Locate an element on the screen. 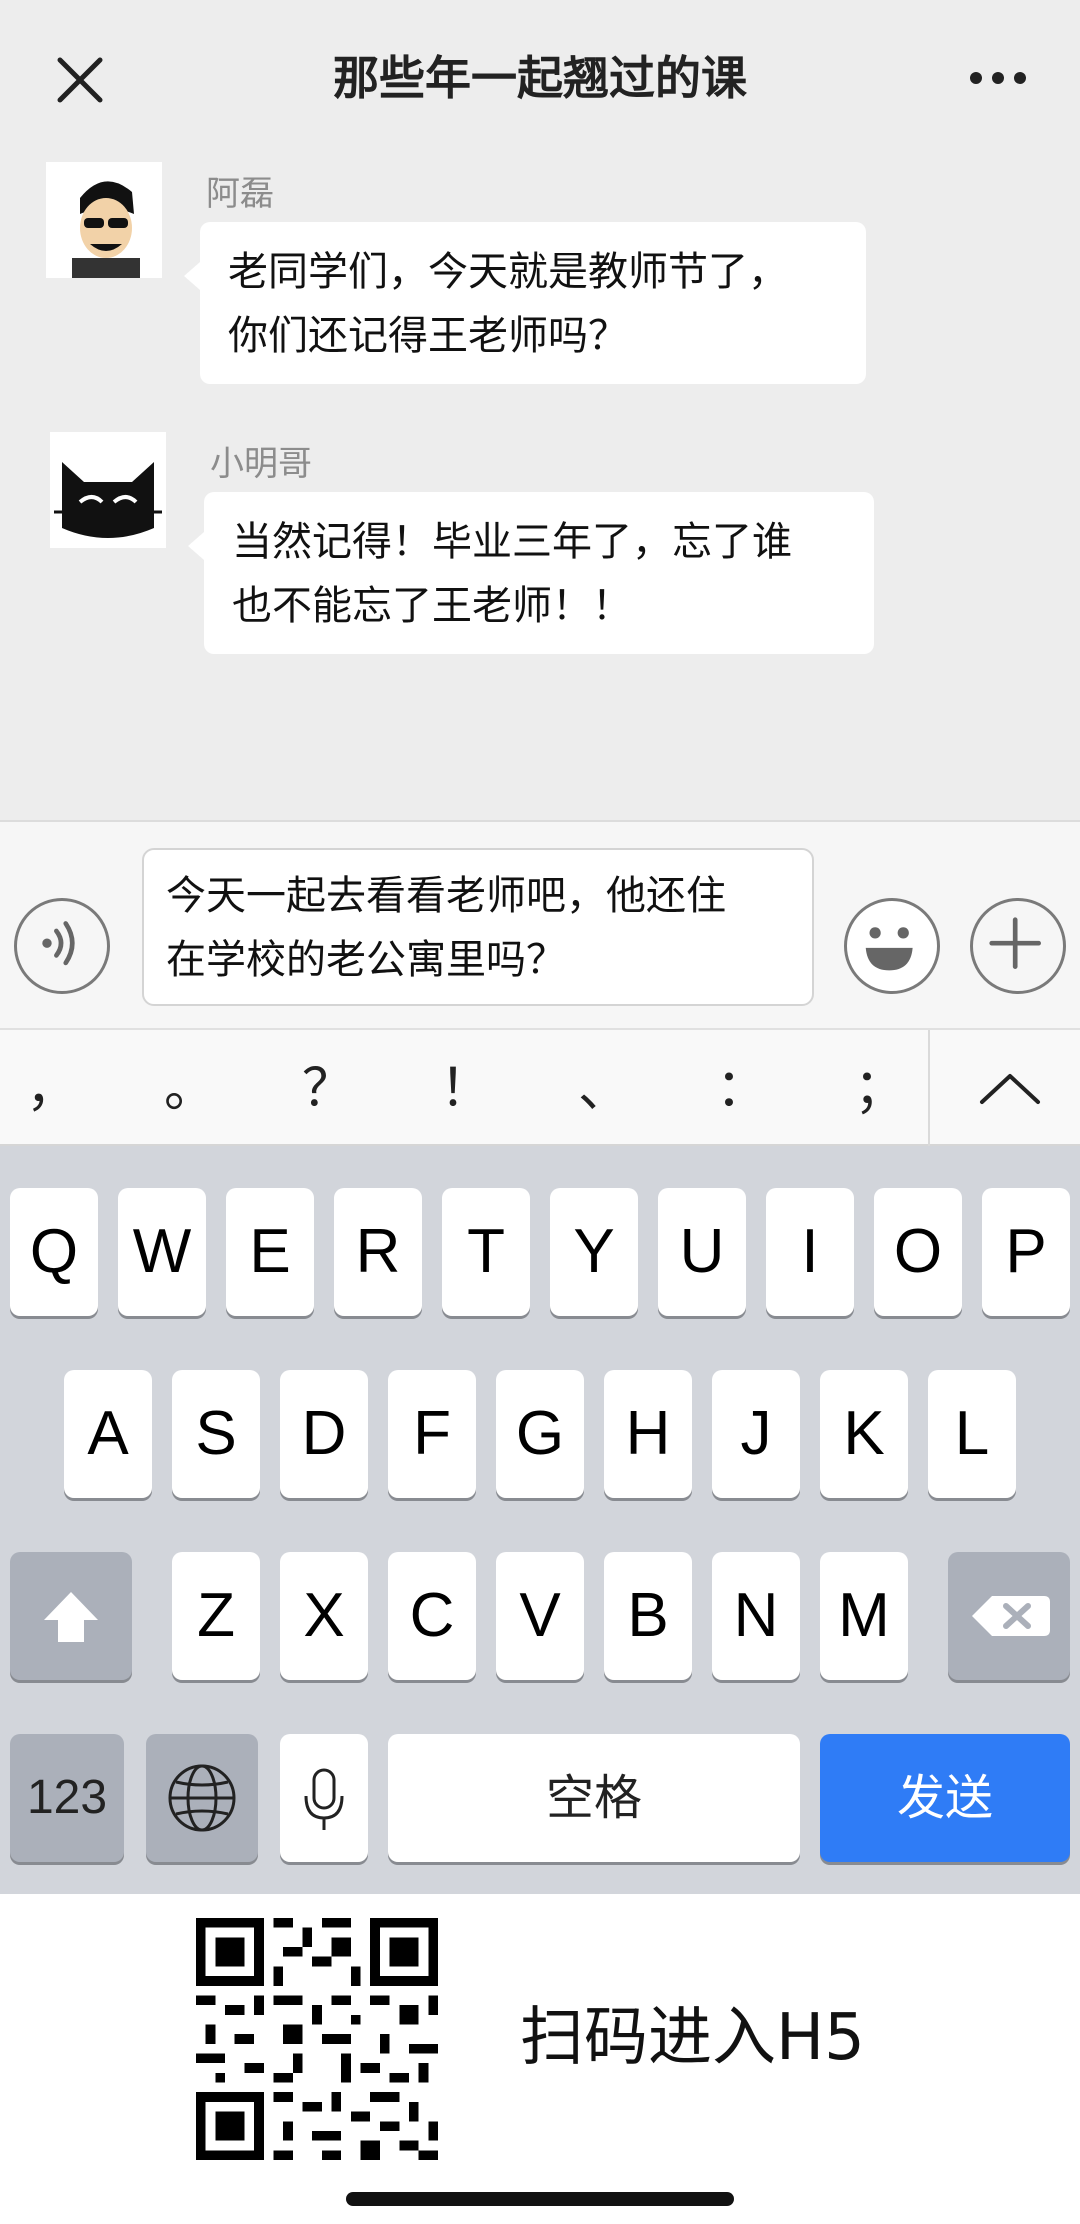 Image resolution: width=1080 pixels, height=2224 pixels. punct-key: ？ is located at coordinates (328, 1089).